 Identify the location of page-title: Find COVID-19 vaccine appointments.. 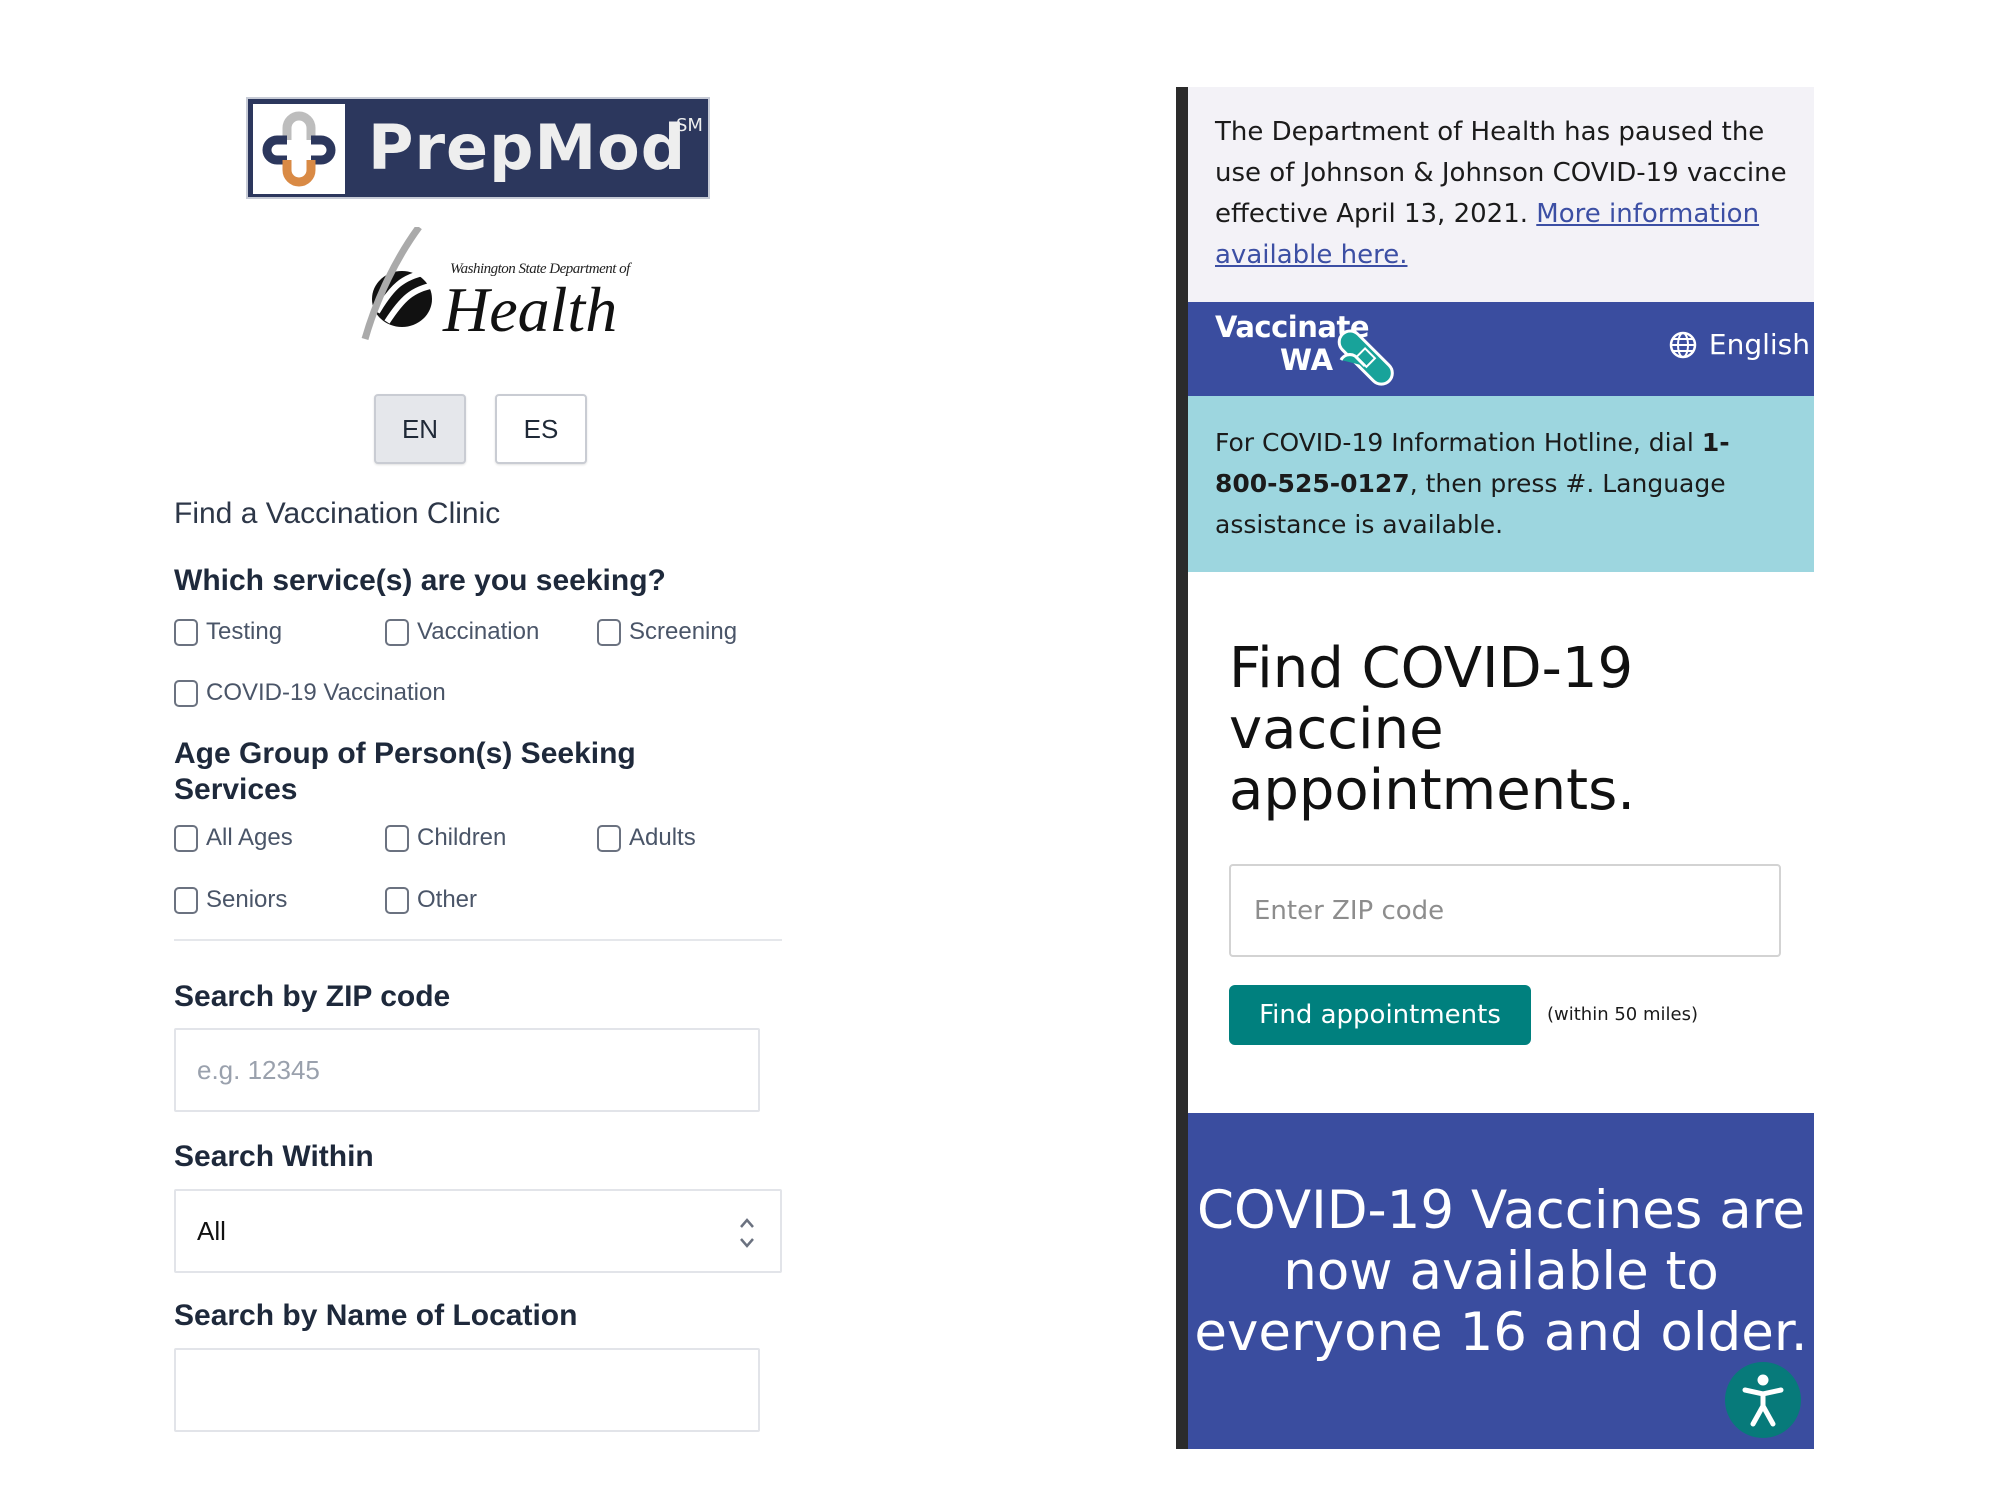
(1432, 729).